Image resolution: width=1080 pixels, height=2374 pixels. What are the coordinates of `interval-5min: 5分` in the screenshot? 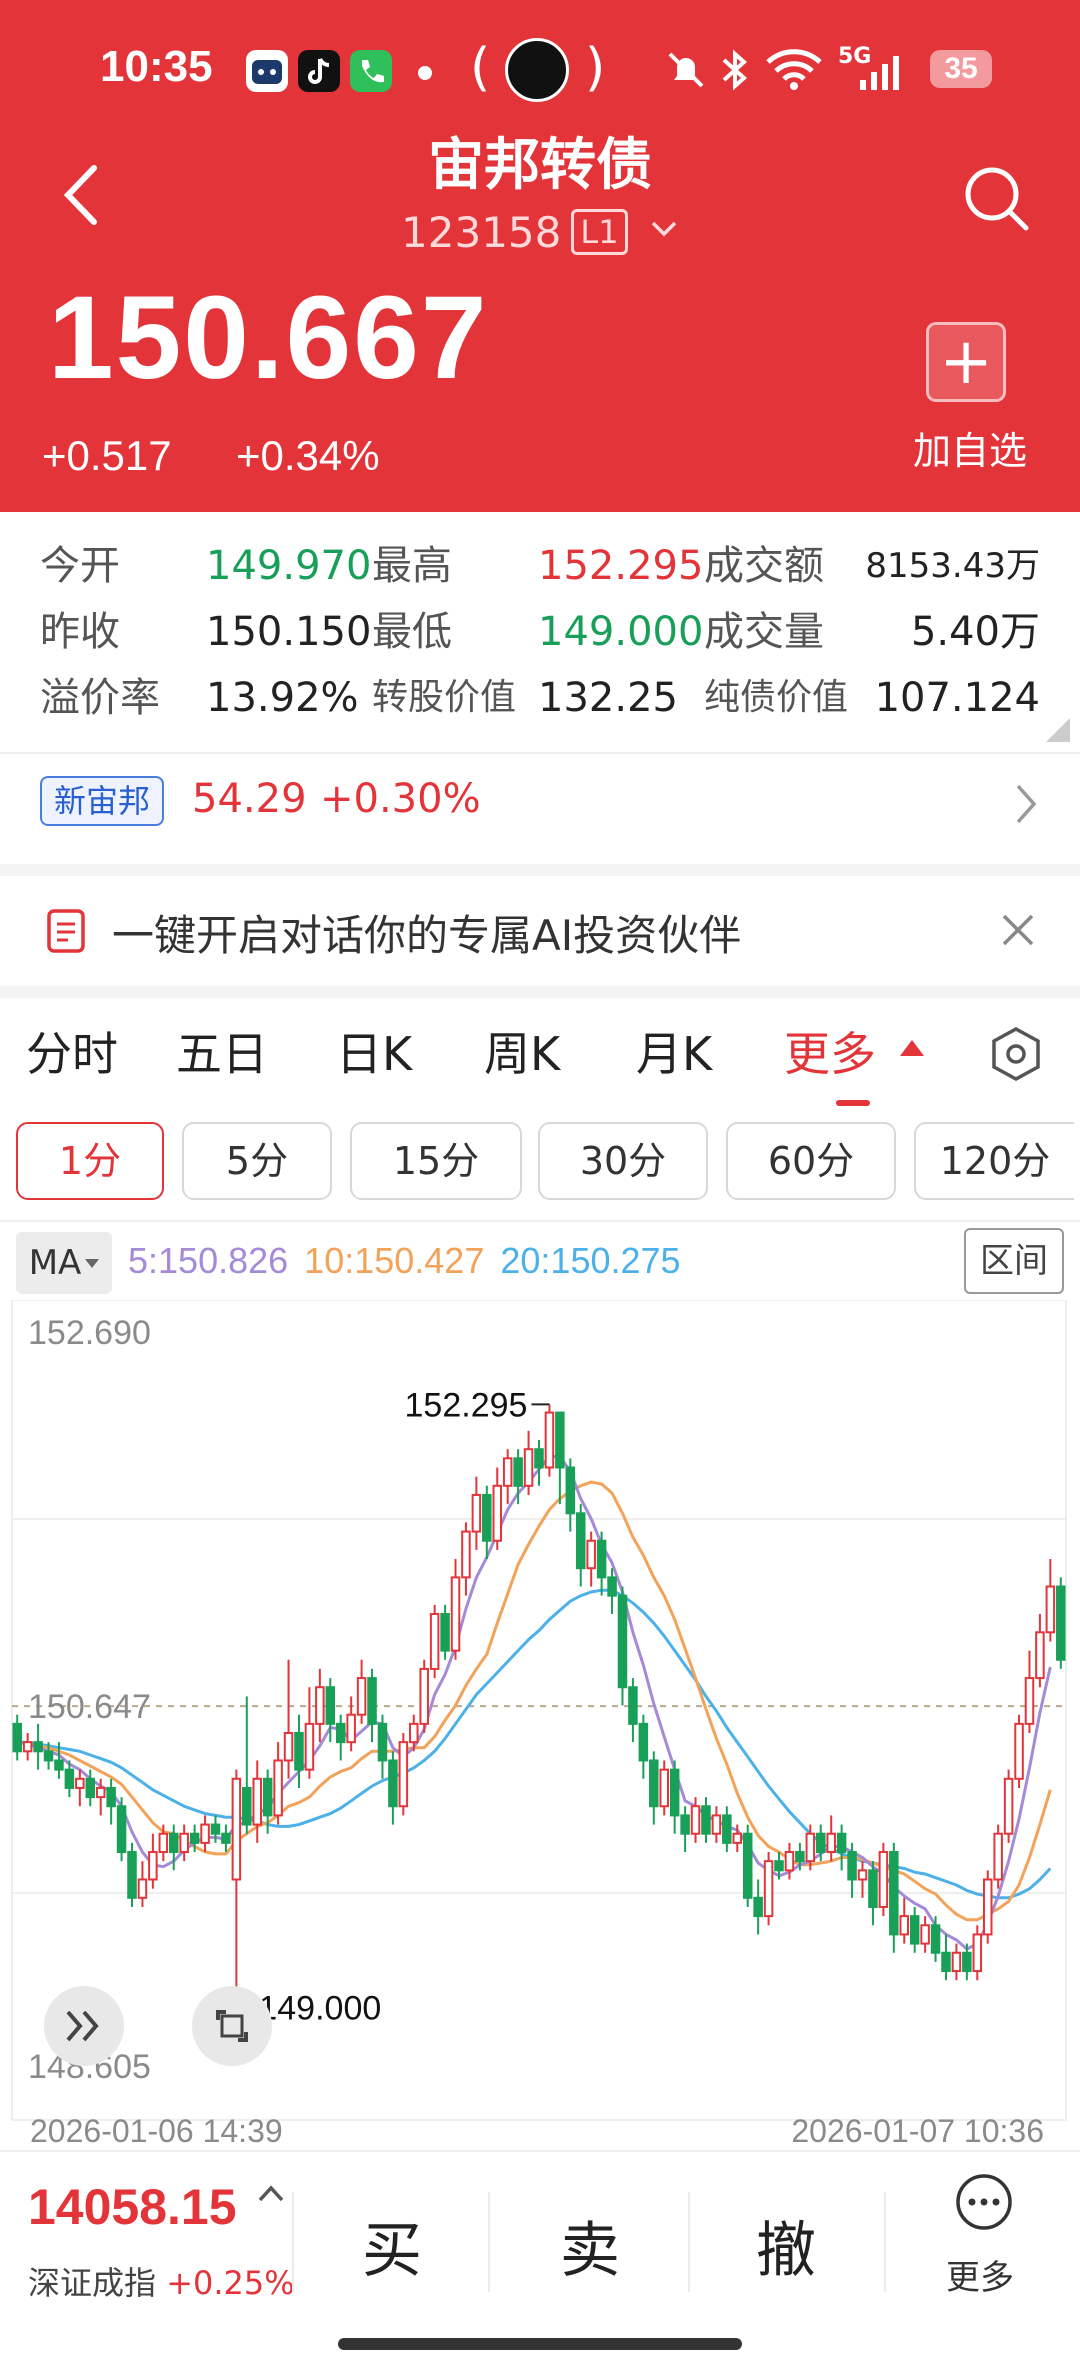 It's located at (257, 1161).